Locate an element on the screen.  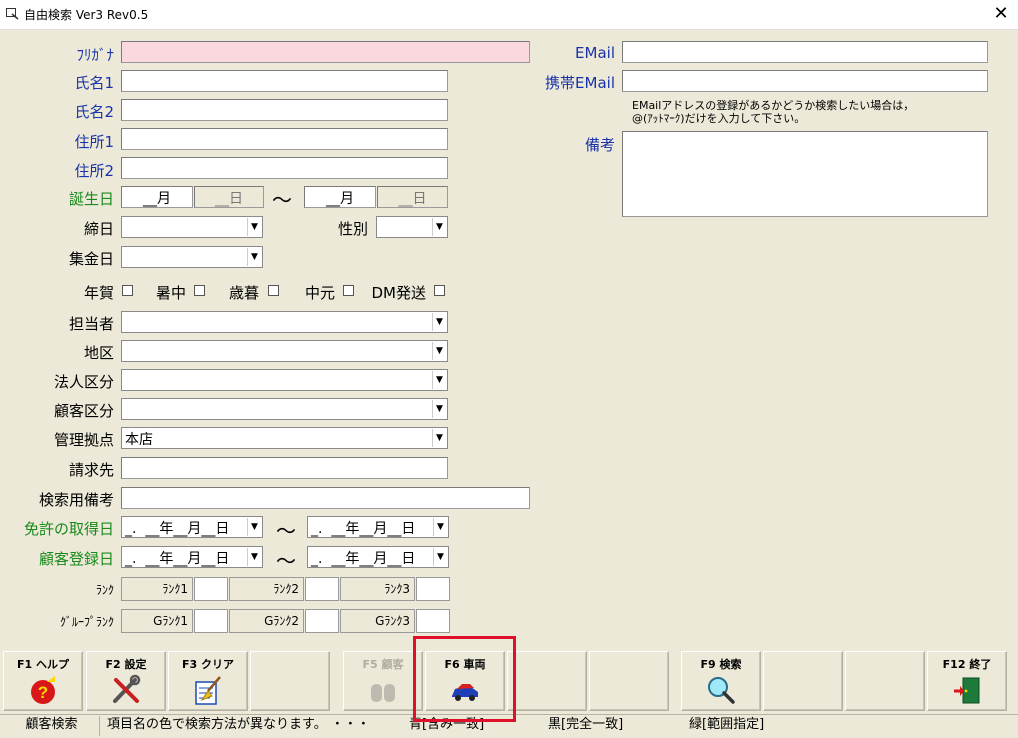
name1-label: 氏名1 is located at coordinates (94, 83).